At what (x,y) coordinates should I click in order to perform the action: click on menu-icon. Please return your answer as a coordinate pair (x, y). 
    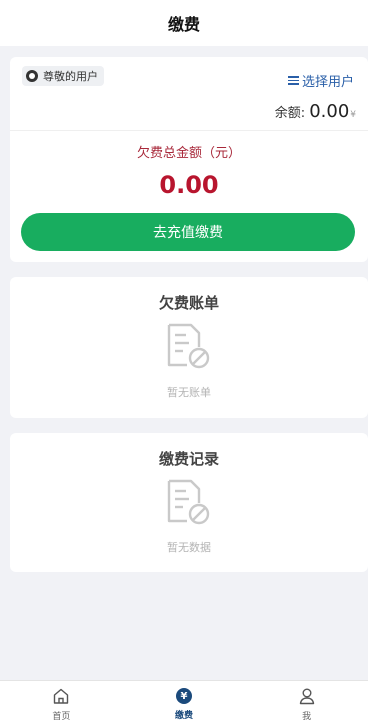
    Looking at the image, I should click on (293, 80).